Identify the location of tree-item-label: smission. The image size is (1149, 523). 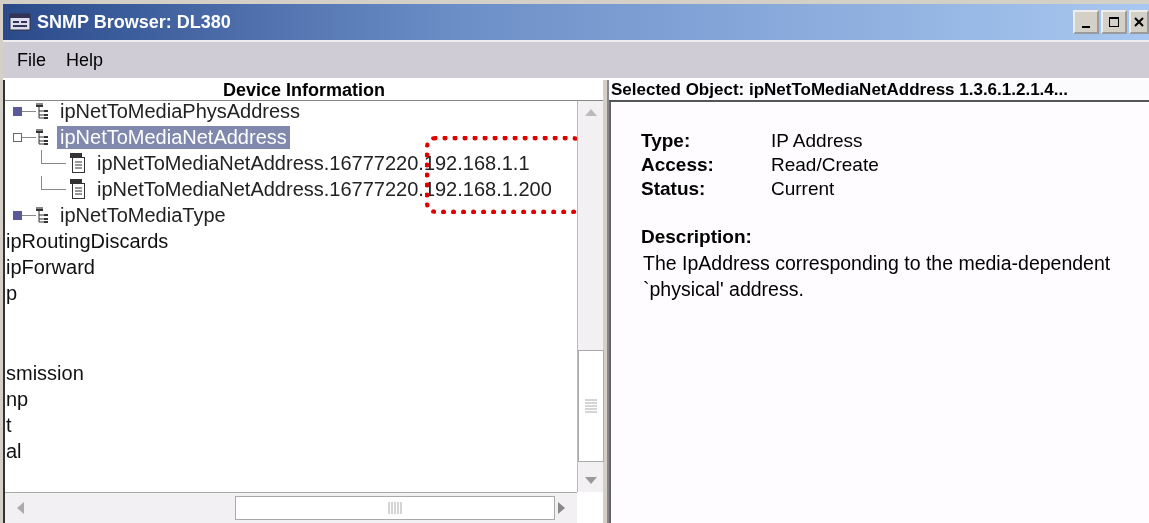
(291, 373).